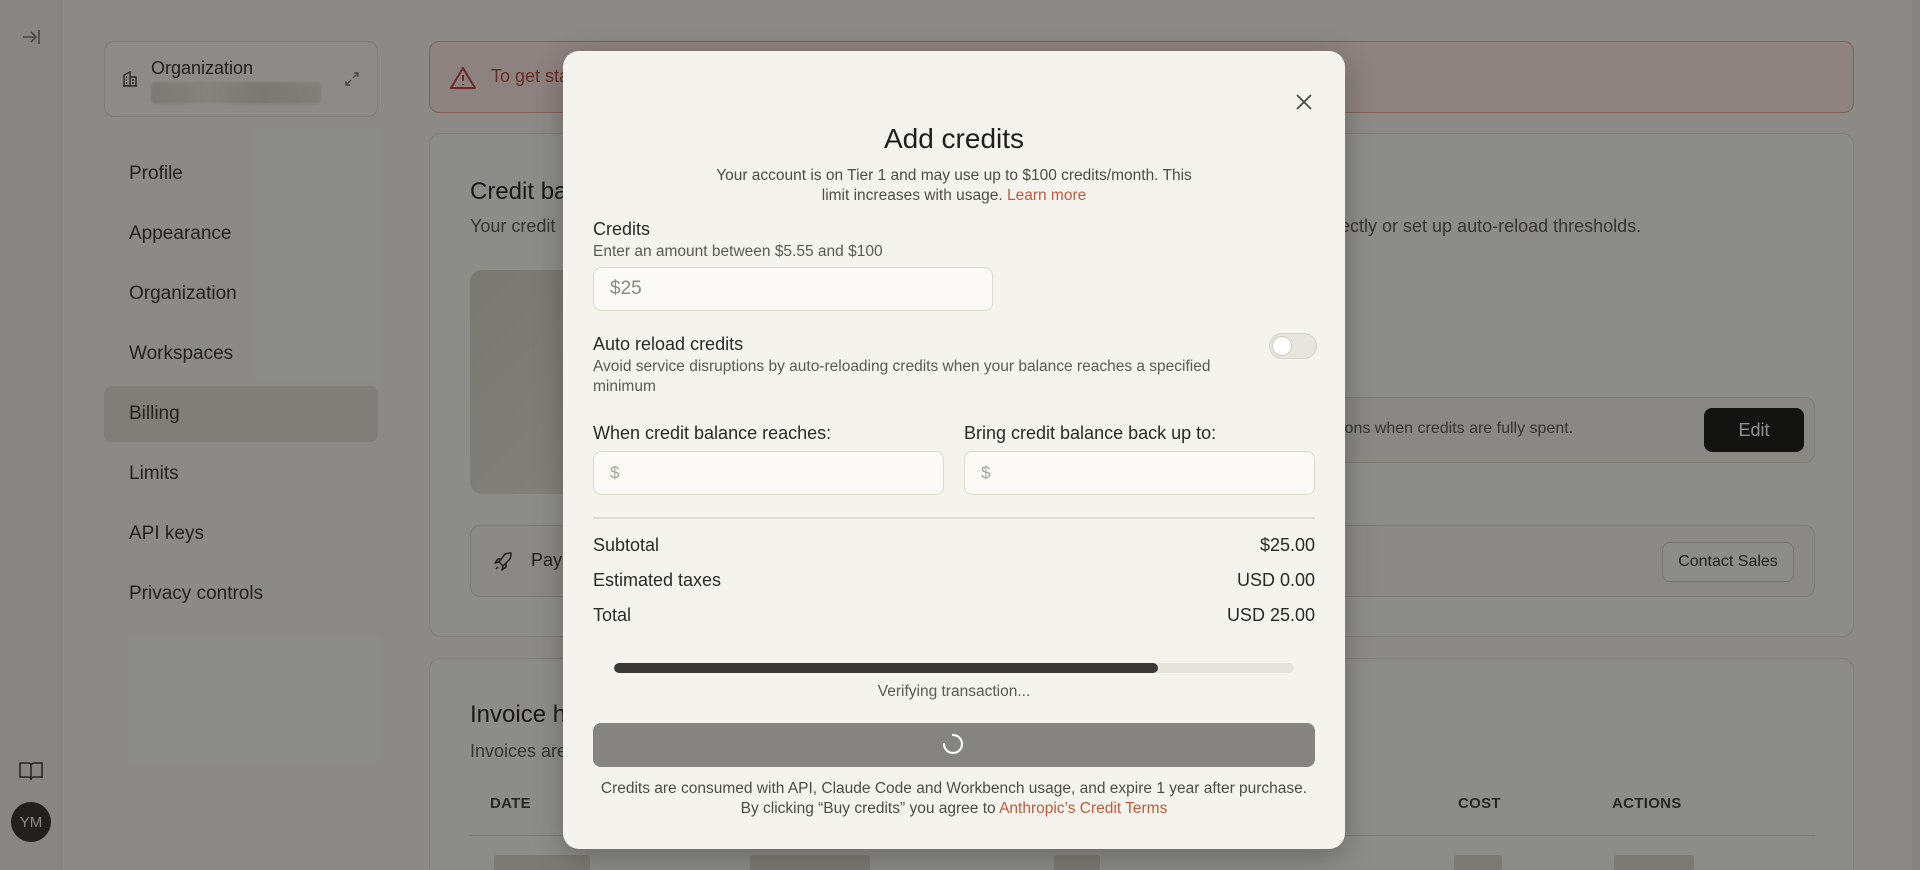 This screenshot has height=870, width=1920. Describe the element at coordinates (1293, 346) in the screenshot. I see `auto-reload-toggle` at that location.